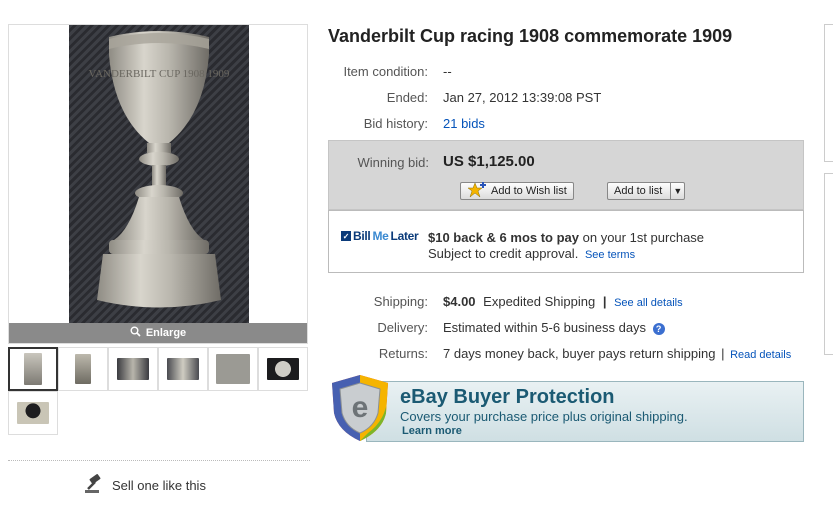 The width and height of the screenshot is (833, 507). I want to click on credit-approval-text: Subject to credit approval., so click(503, 253).